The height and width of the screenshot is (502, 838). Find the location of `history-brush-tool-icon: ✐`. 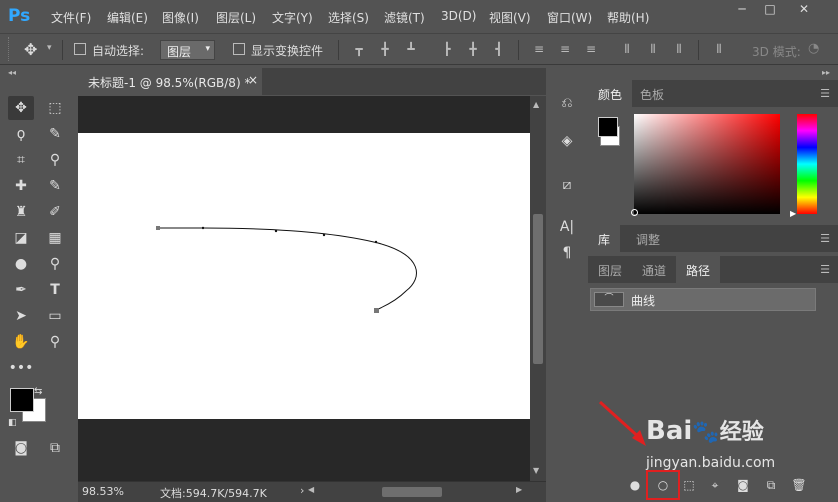

history-brush-tool-icon: ✐ is located at coordinates (55, 212).